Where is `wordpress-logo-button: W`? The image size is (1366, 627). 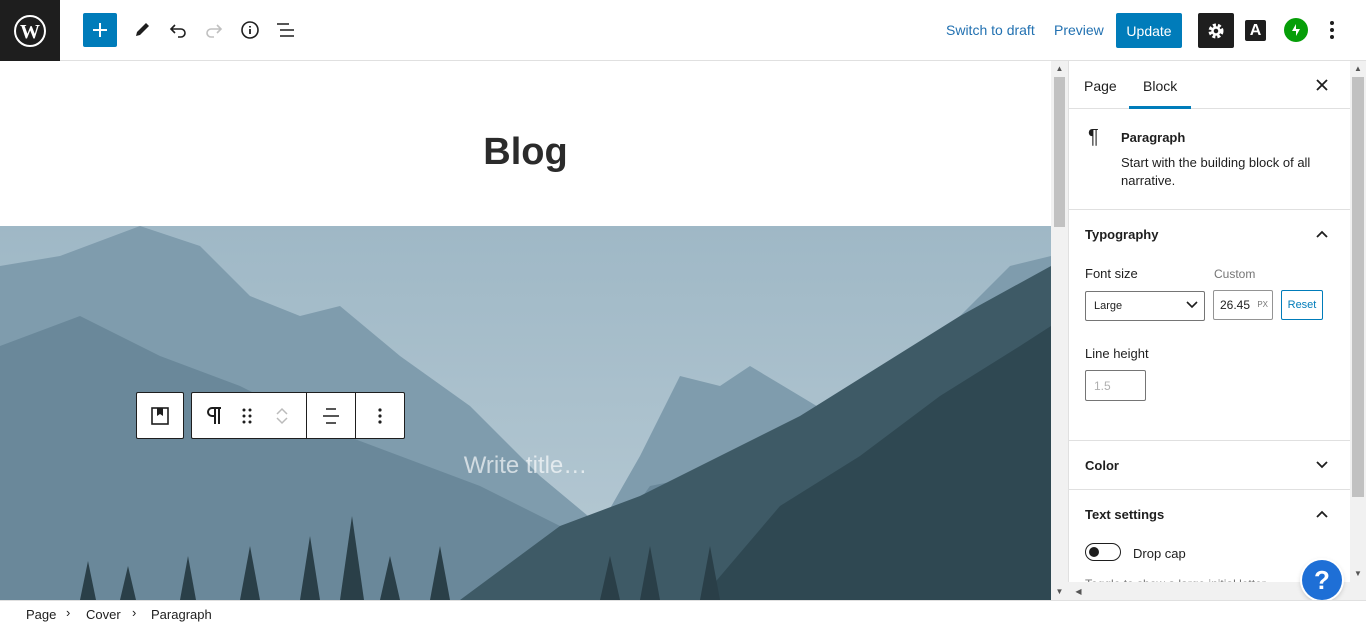
wordpress-logo-button: W is located at coordinates (30, 30).